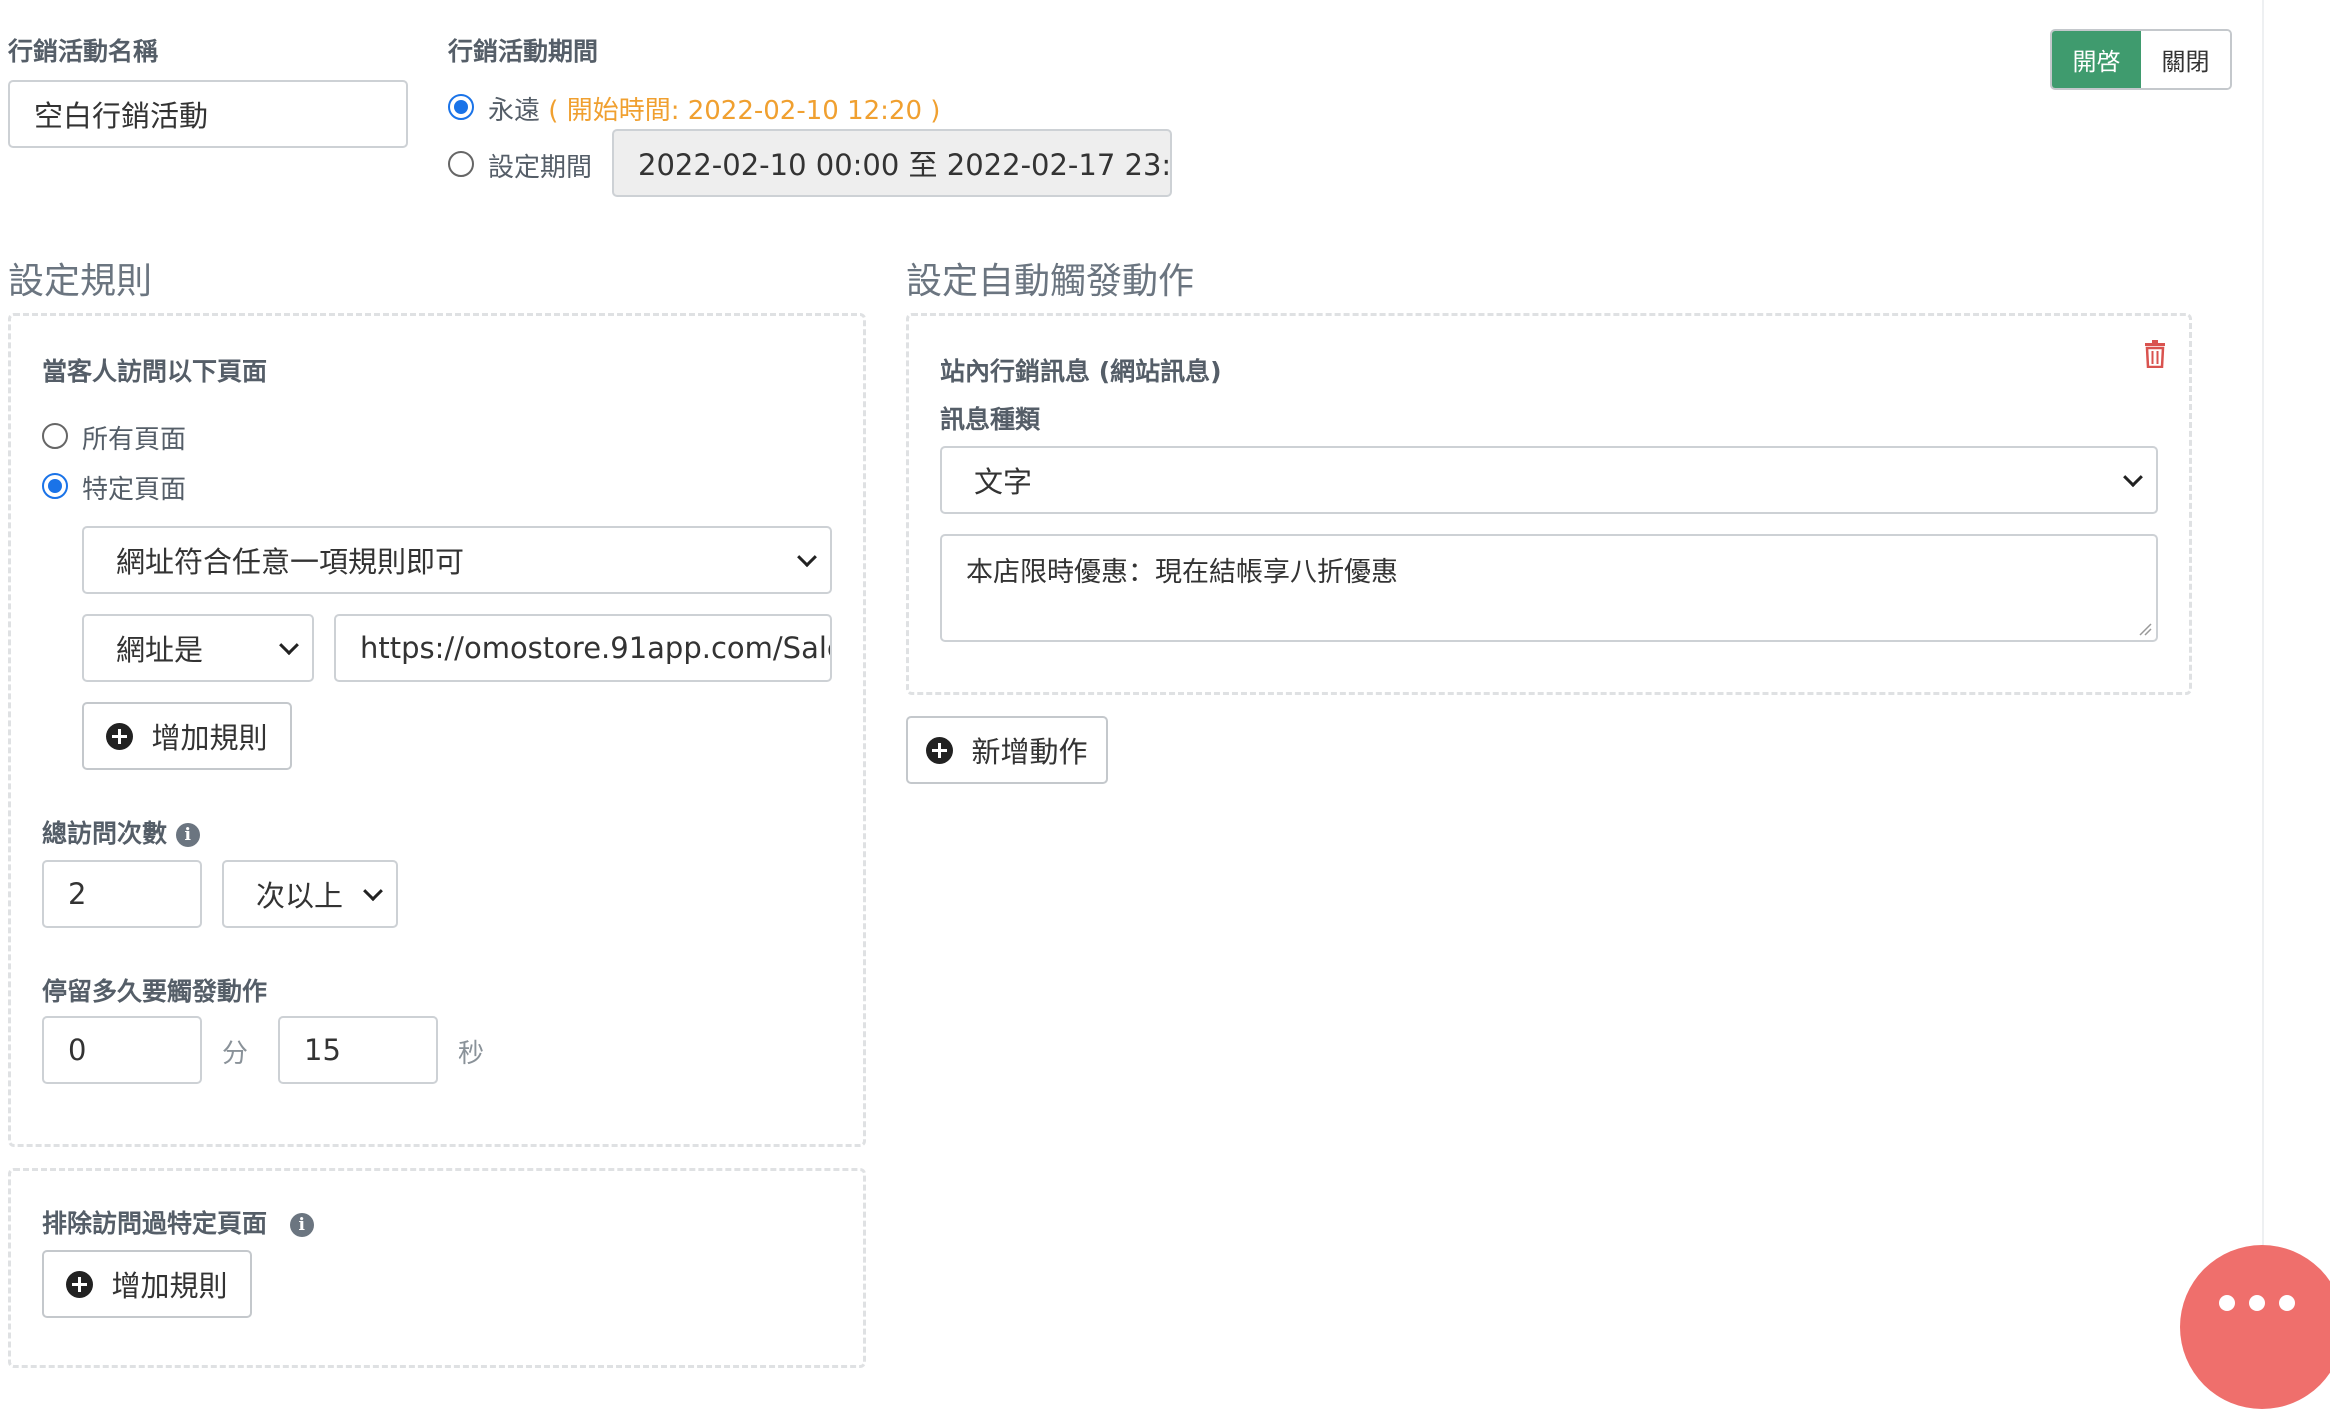 Image resolution: width=2330 pixels, height=1409 pixels. Describe the element at coordinates (209, 738) in the screenshot. I see `add-rule-button-label: 增加規則` at that location.